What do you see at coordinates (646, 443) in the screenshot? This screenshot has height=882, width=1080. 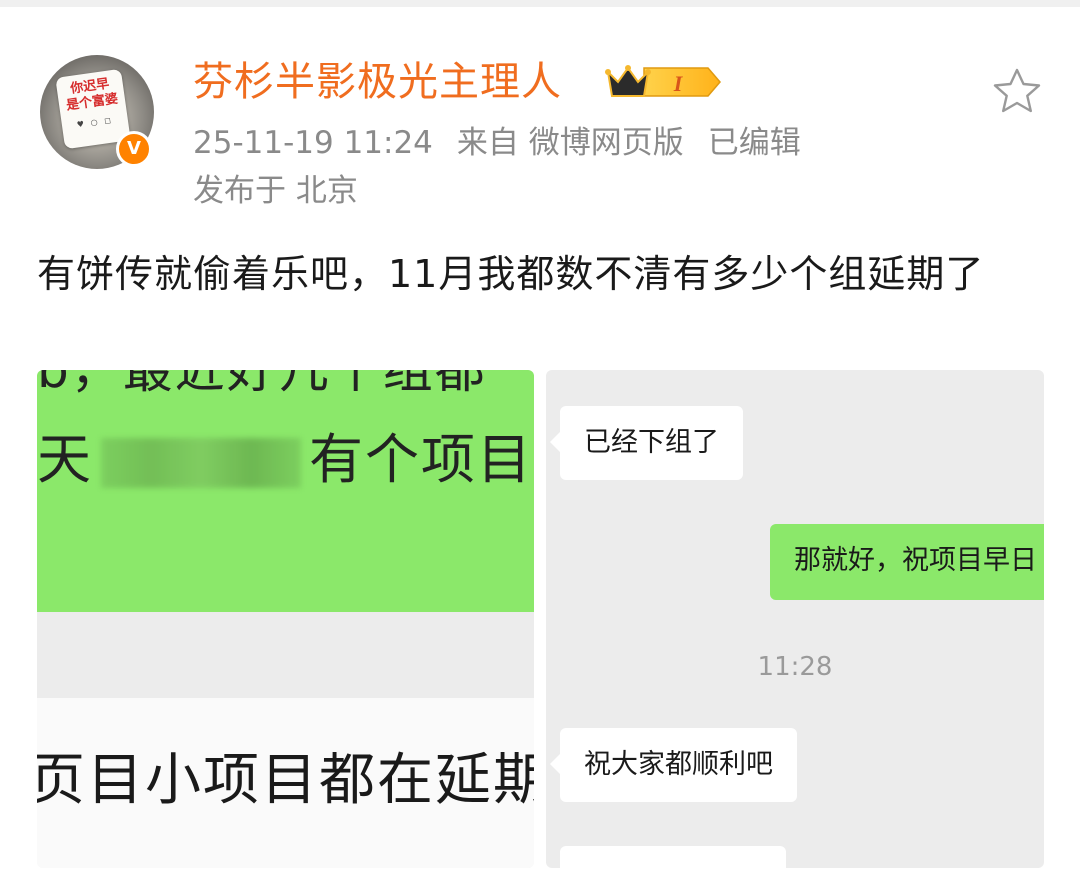 I see `chat-bubble-received-1: 已经下组了` at bounding box center [646, 443].